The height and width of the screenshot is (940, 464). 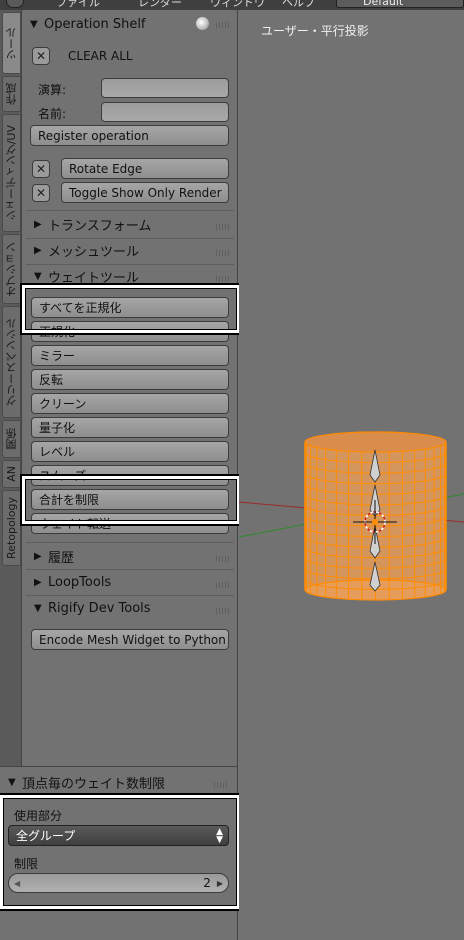 I want to click on tab-options: オプション, so click(x=11, y=269).